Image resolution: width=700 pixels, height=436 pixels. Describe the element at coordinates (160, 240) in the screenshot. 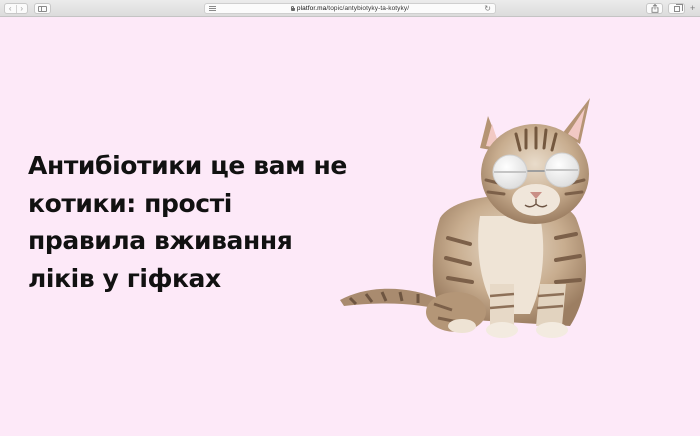

I see `title-line: правила вживання` at that location.